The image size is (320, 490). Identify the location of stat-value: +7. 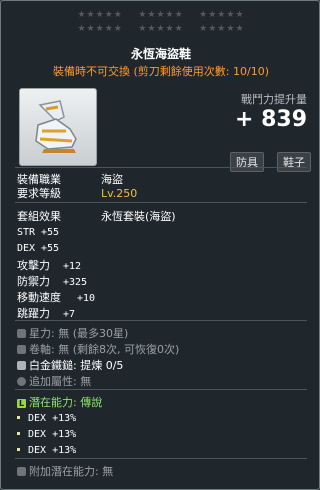
(69, 314).